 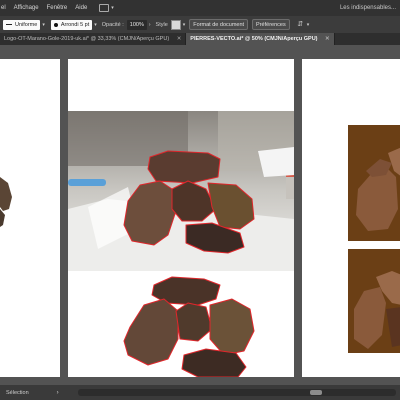 What do you see at coordinates (175, 24) in the screenshot?
I see `style-swatch` at bounding box center [175, 24].